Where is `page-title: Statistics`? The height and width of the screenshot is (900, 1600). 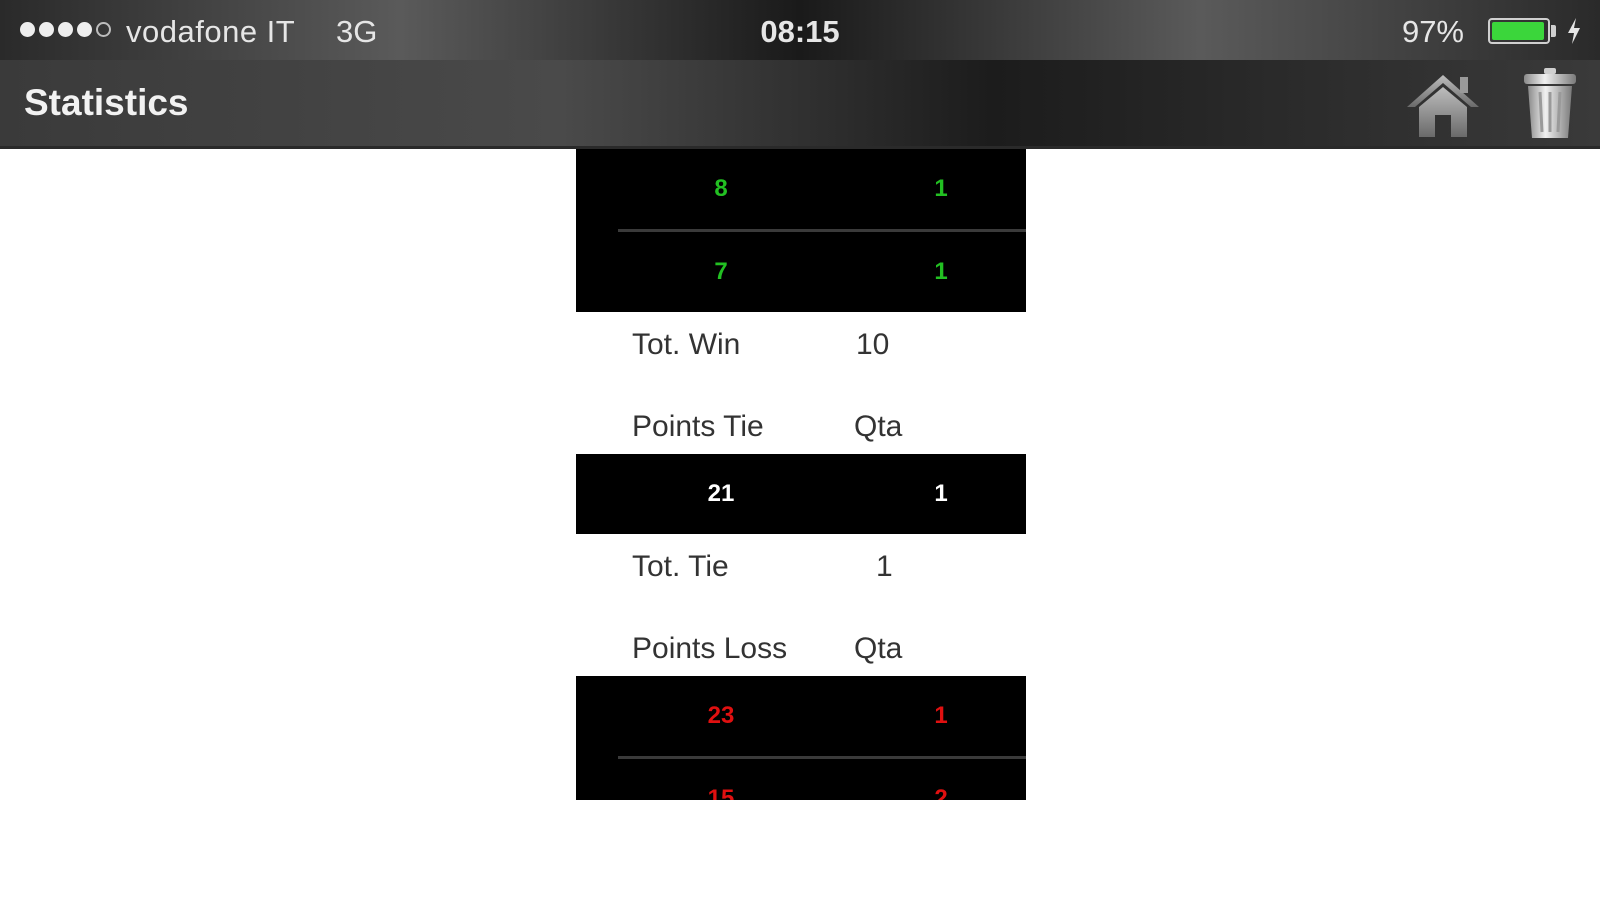
page-title: Statistics is located at coordinates (106, 102).